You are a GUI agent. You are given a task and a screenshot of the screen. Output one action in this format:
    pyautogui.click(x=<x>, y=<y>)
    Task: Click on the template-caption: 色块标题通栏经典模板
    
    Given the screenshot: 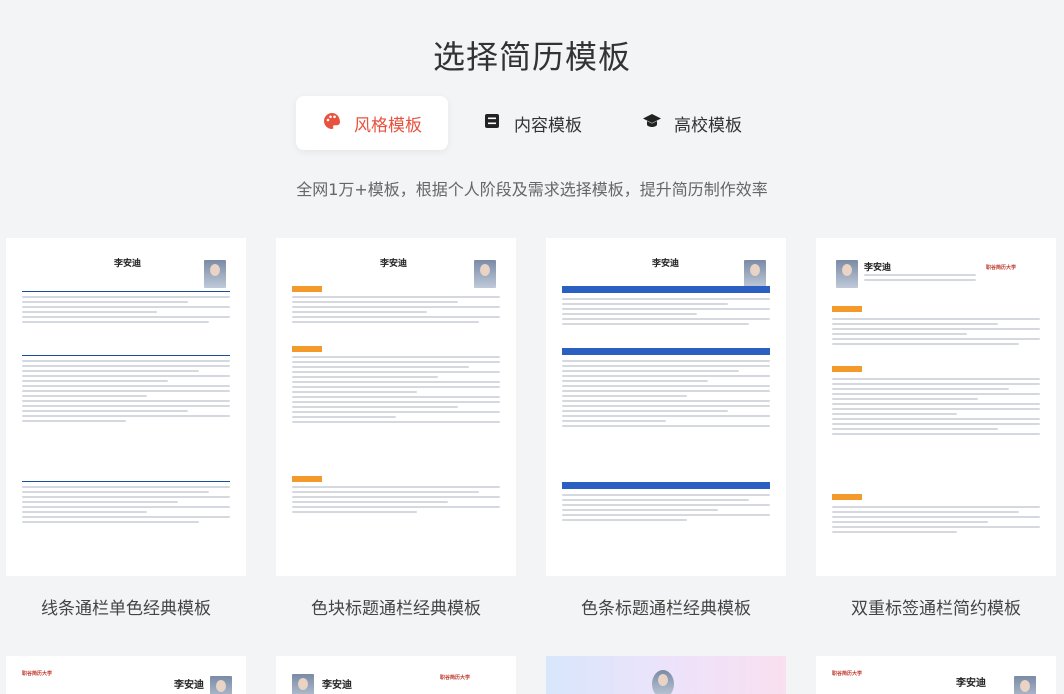 What is the action you would take?
    pyautogui.click(x=396, y=609)
    